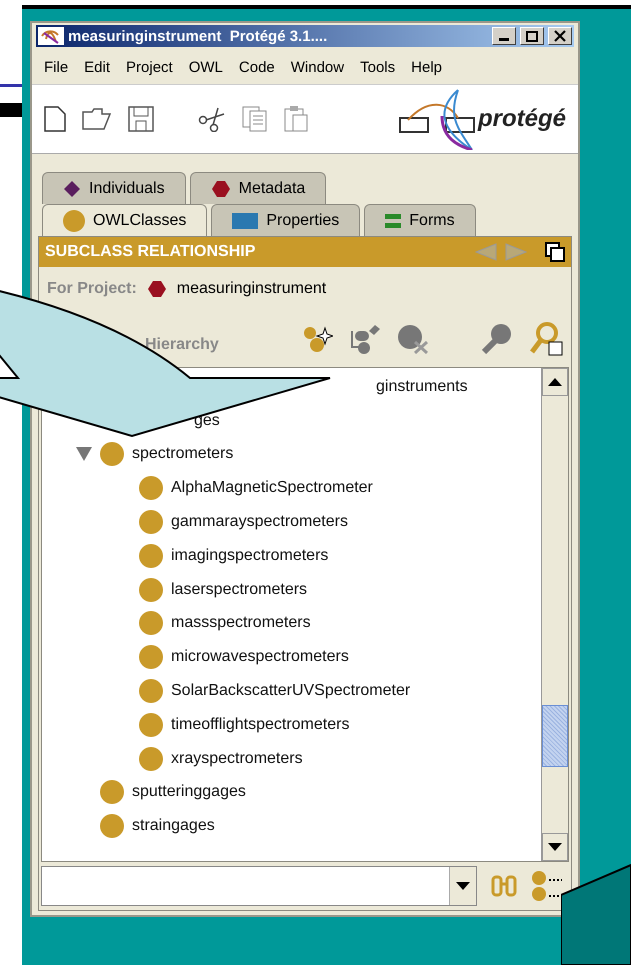  What do you see at coordinates (438, 119) in the screenshot?
I see `logo-mark-icon` at bounding box center [438, 119].